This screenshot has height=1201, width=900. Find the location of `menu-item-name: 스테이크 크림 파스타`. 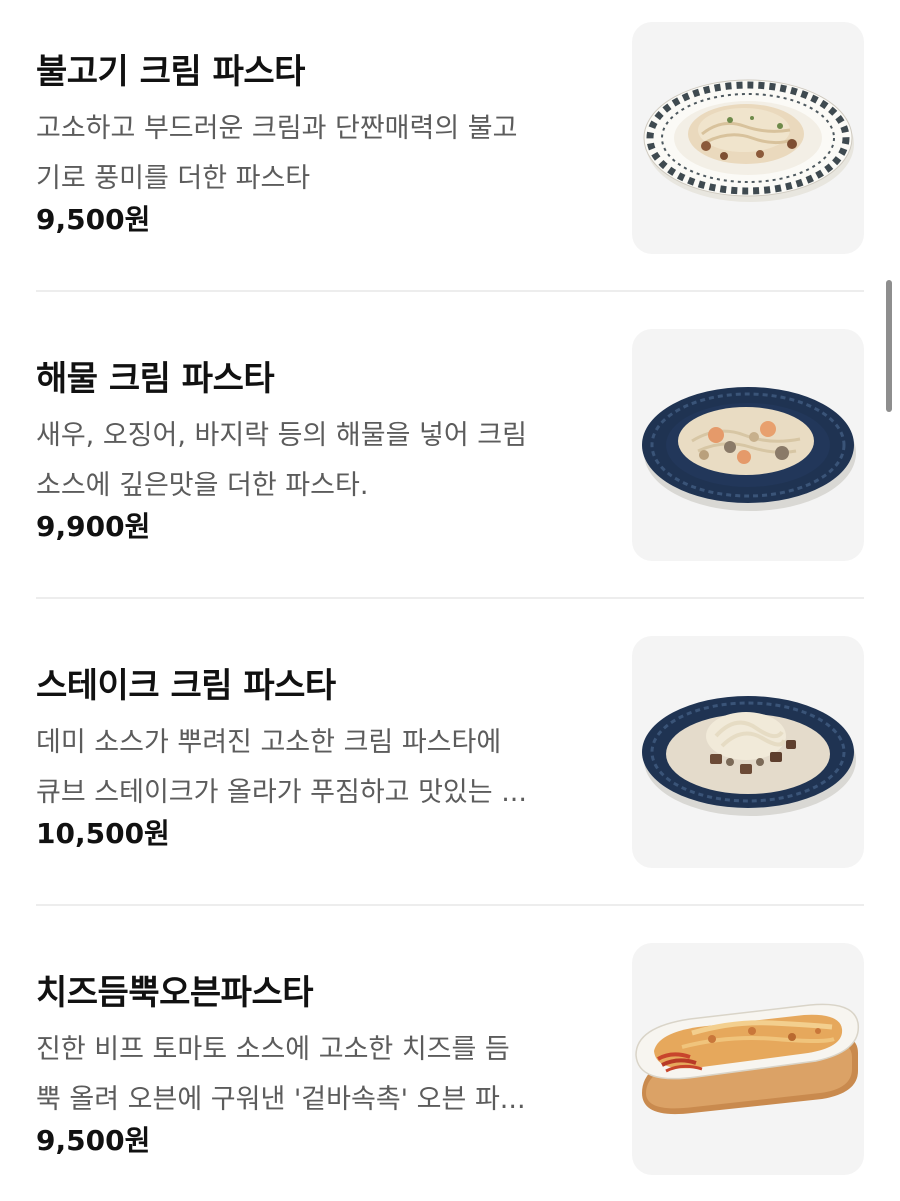

menu-item-name: 스테이크 크림 파스타 is located at coordinates (186, 686).